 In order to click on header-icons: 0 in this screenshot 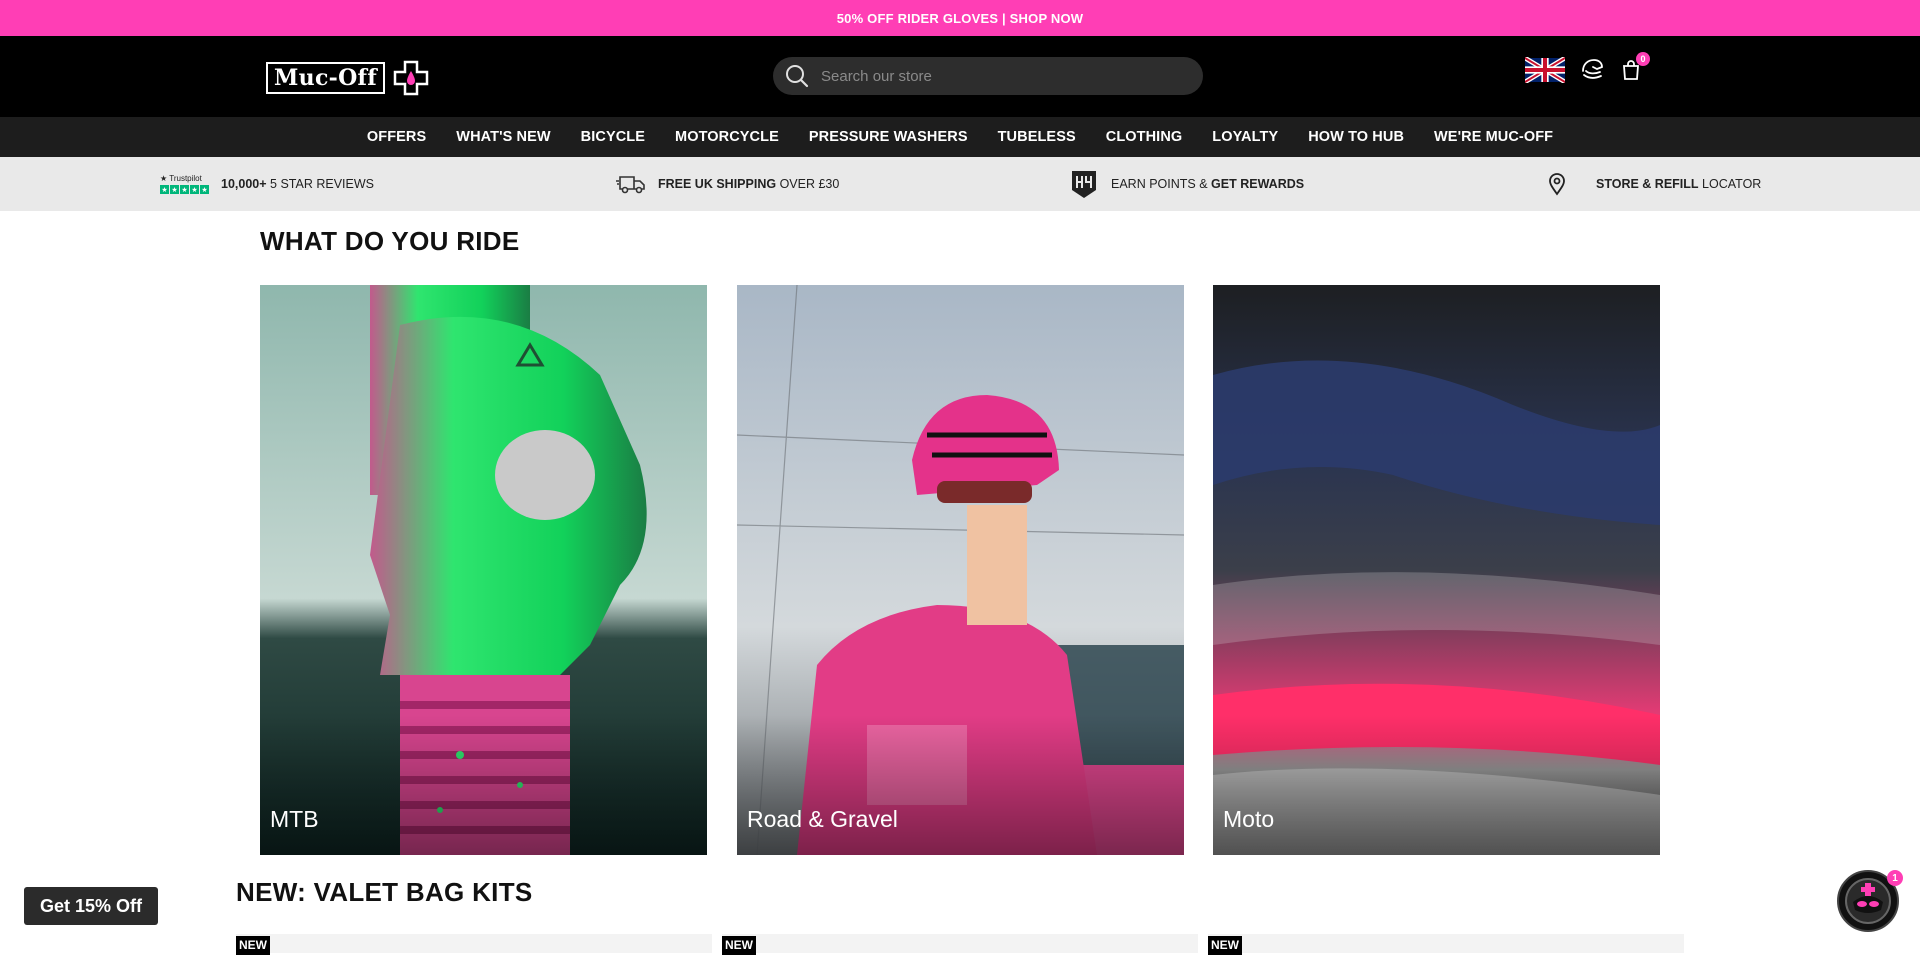, I will do `click(1587, 67)`.